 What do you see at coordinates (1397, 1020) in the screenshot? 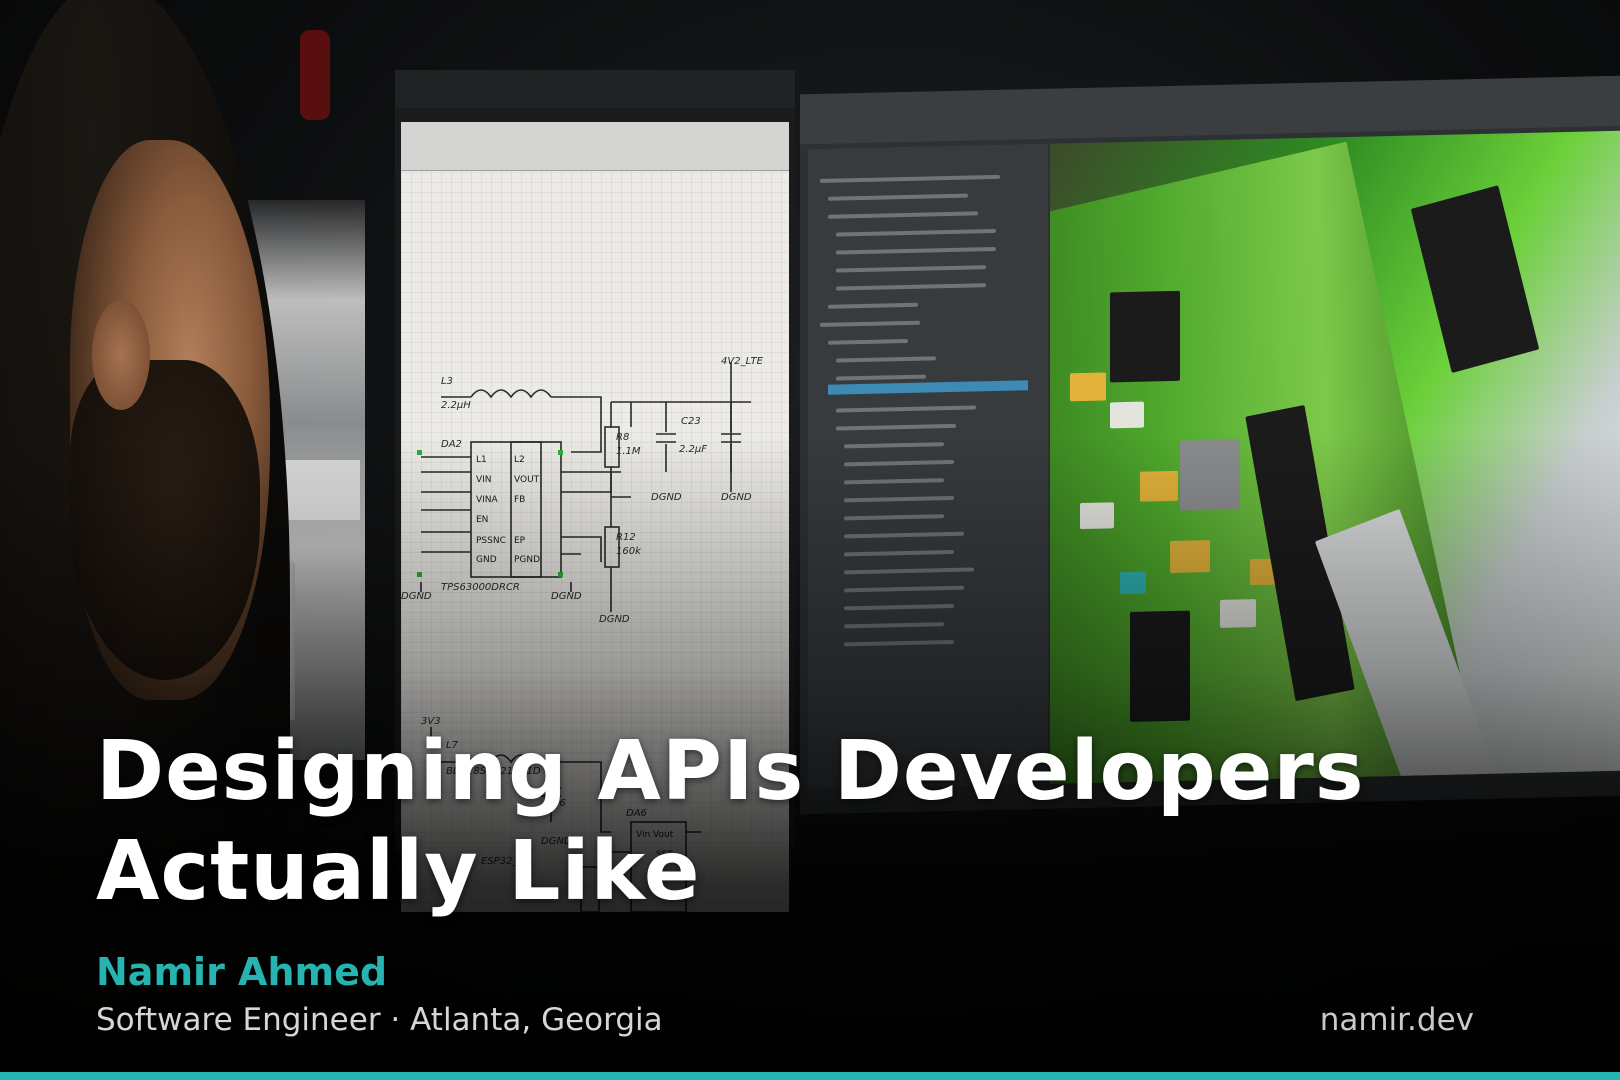
I see `site-url: namir.dev` at bounding box center [1397, 1020].